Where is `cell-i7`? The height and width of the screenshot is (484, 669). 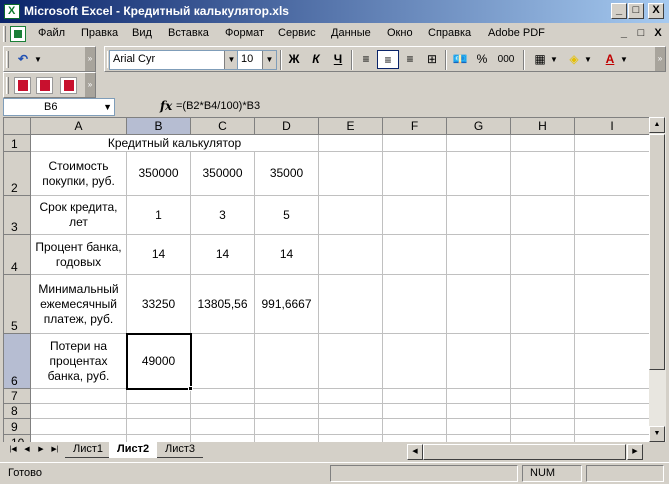 cell-i7 is located at coordinates (612, 396).